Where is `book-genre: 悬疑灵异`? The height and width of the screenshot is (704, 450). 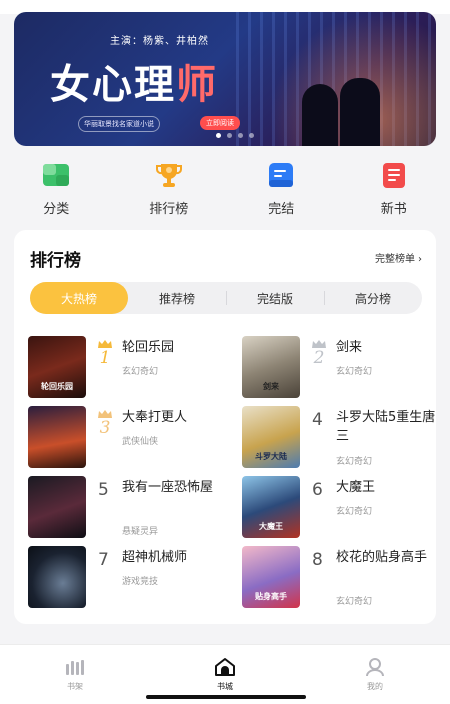
book-genre: 悬疑灵异 is located at coordinates (140, 532).